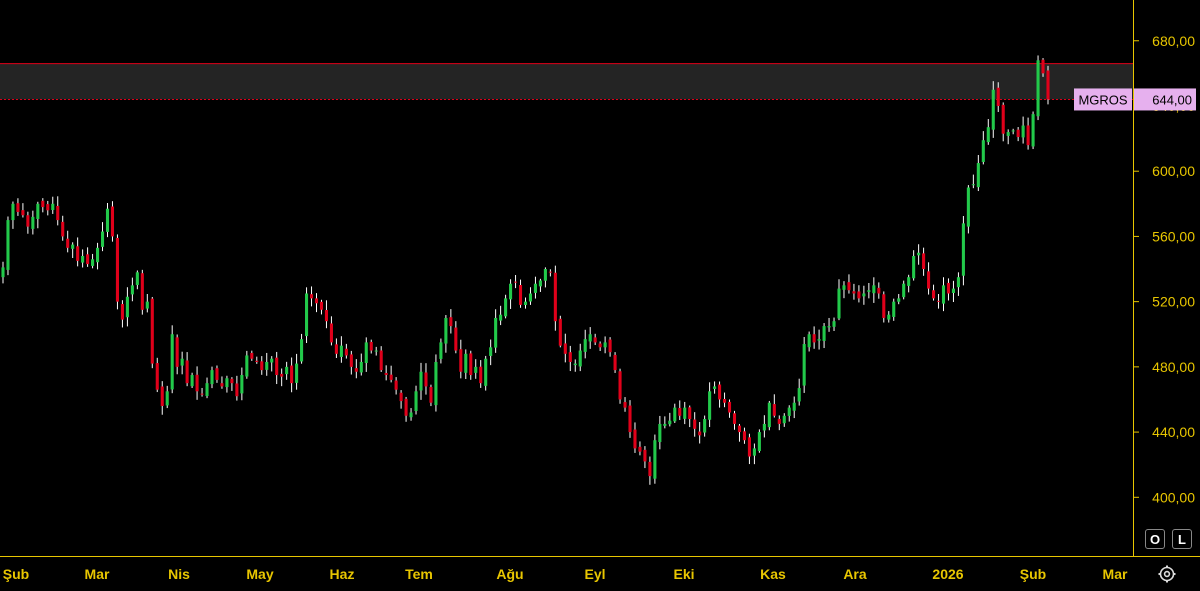 Image resolution: width=1200 pixels, height=591 pixels. Describe the element at coordinates (773, 574) in the screenshot. I see `x-tick-label: Kas` at that location.